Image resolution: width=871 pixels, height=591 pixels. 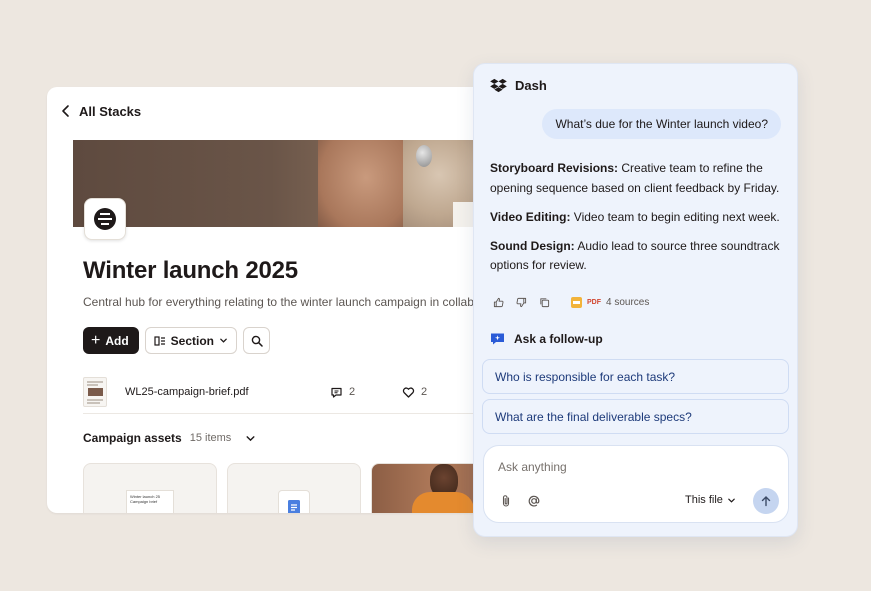 I want to click on send-button, so click(x=766, y=501).